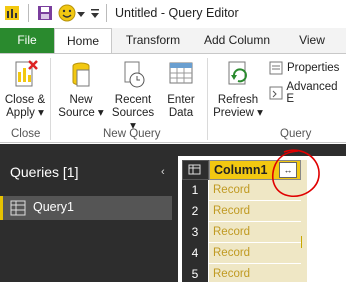 This screenshot has height=282, width=346. I want to click on table-menu-button, so click(195, 170).